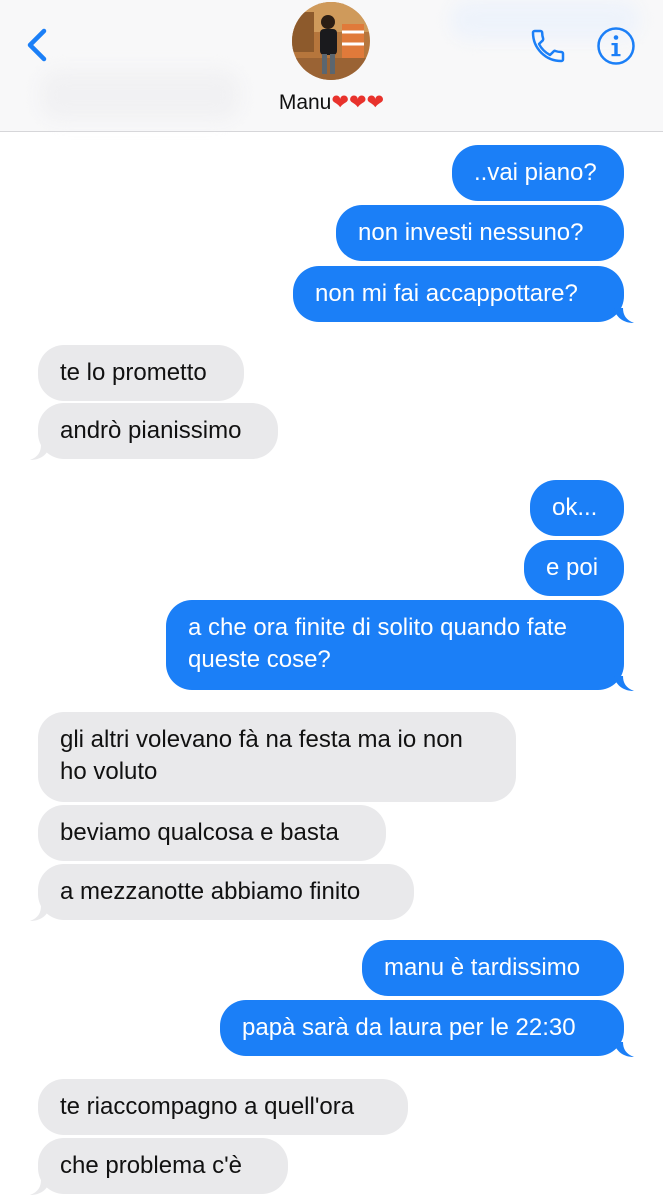 The image size is (663, 1200). Describe the element at coordinates (141, 373) in the screenshot. I see `message-bubble-incoming: te lo prometto` at that location.